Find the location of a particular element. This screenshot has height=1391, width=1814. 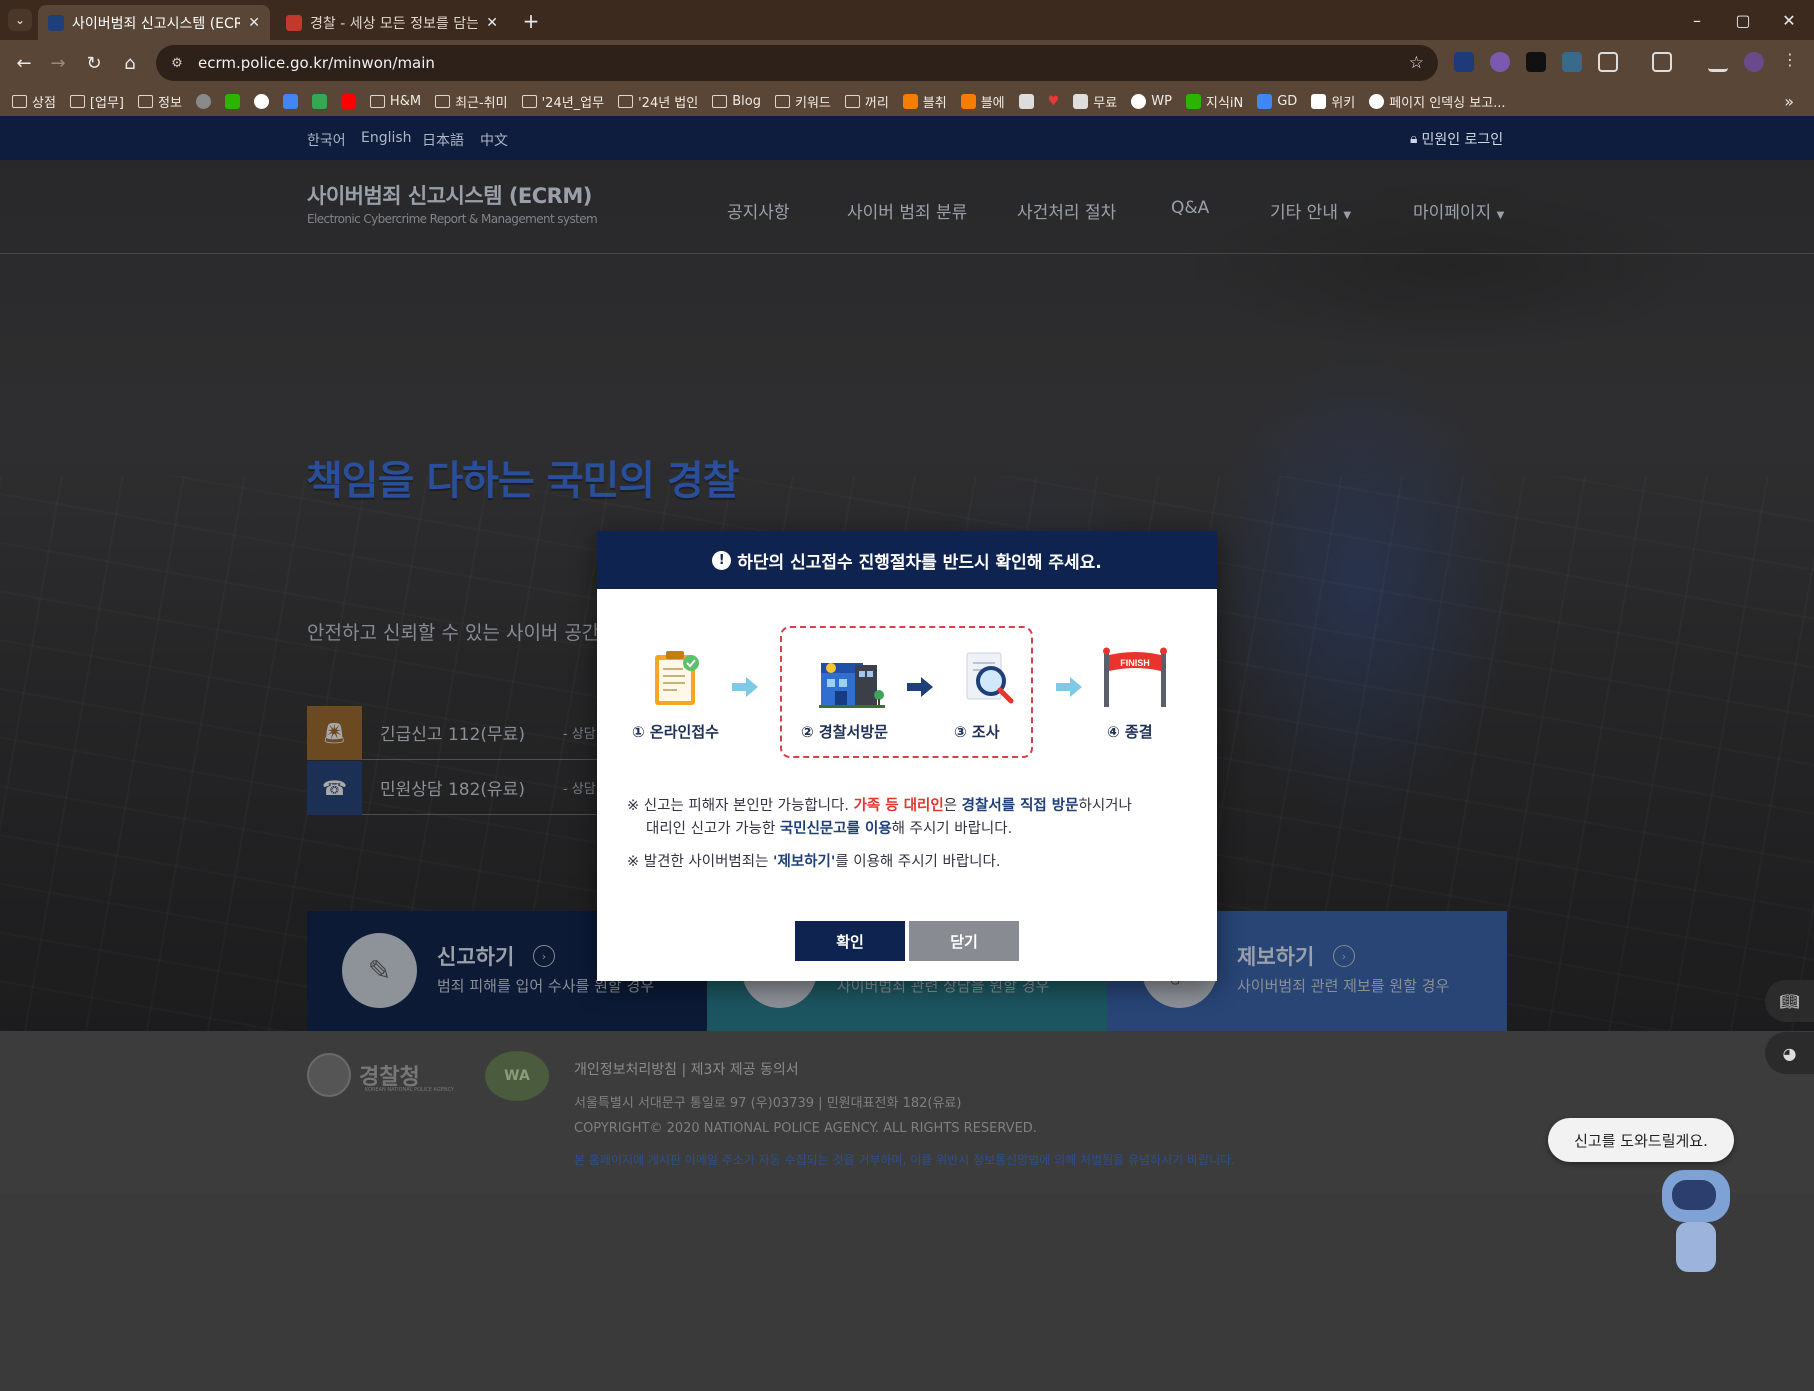

chatbot-bubble: 신고를 도와드릴게요. is located at coordinates (1641, 1140).